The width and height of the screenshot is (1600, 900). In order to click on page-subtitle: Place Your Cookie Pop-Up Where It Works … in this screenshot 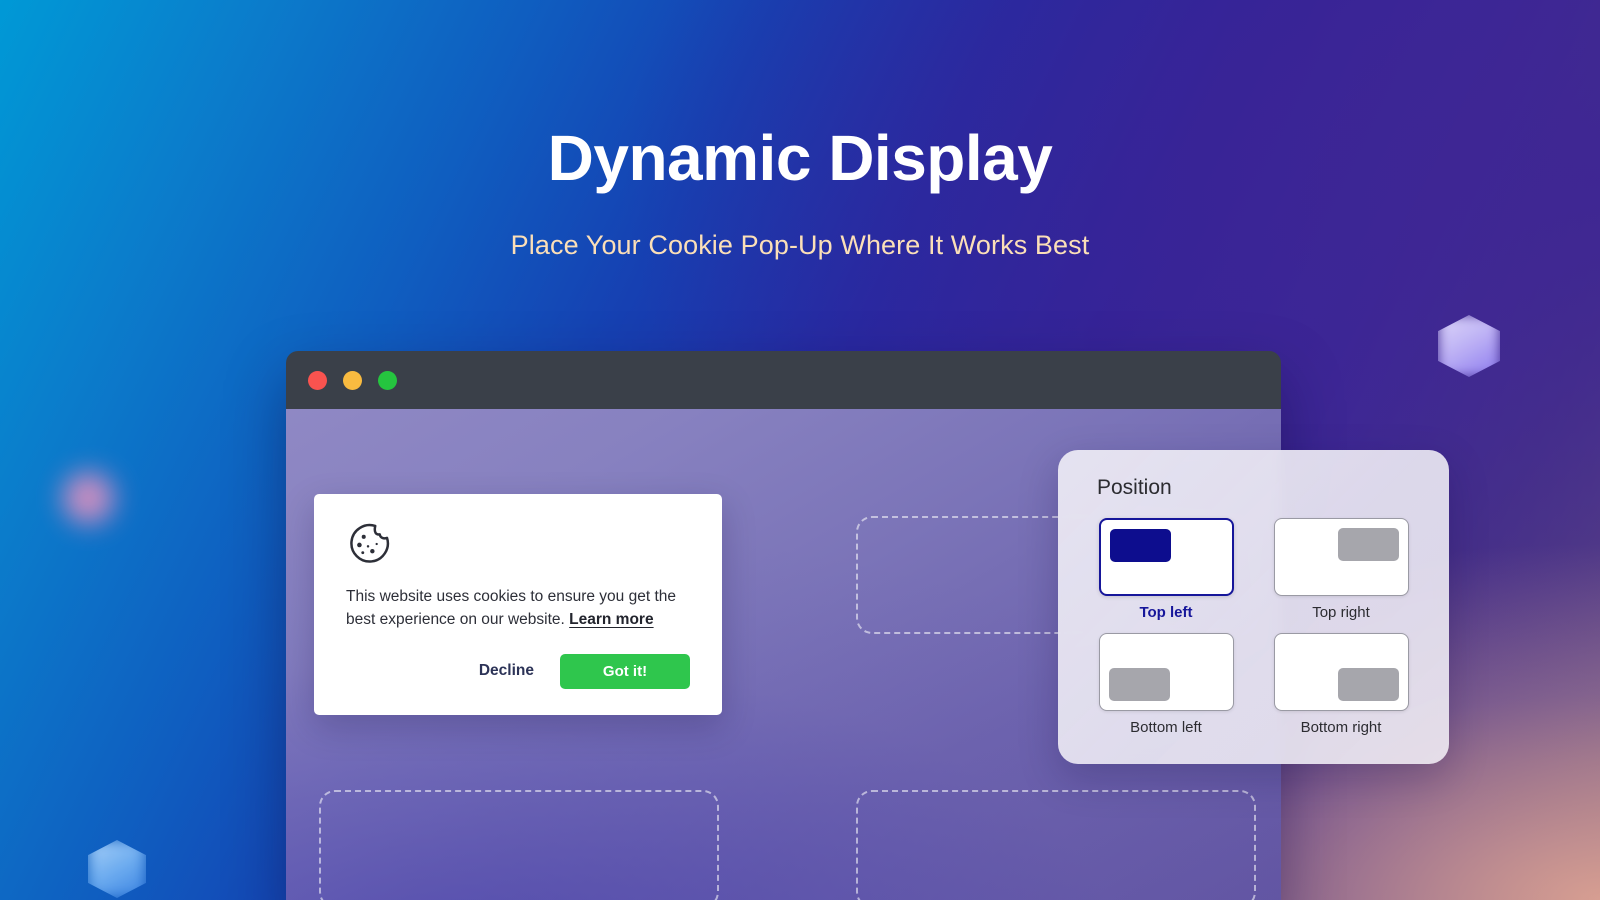, I will do `click(800, 245)`.